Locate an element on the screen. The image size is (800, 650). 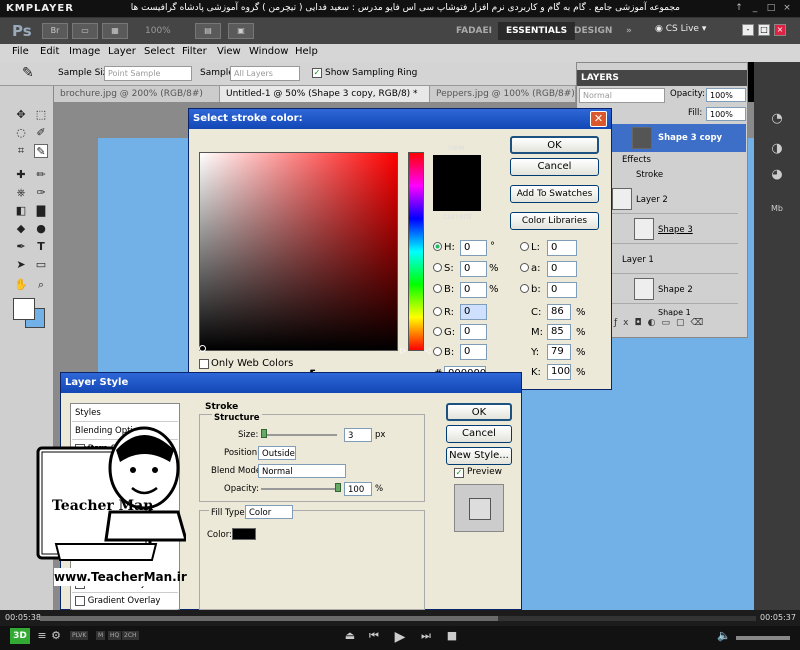
ps-maximize-icon: □ is located at coordinates (764, 30).